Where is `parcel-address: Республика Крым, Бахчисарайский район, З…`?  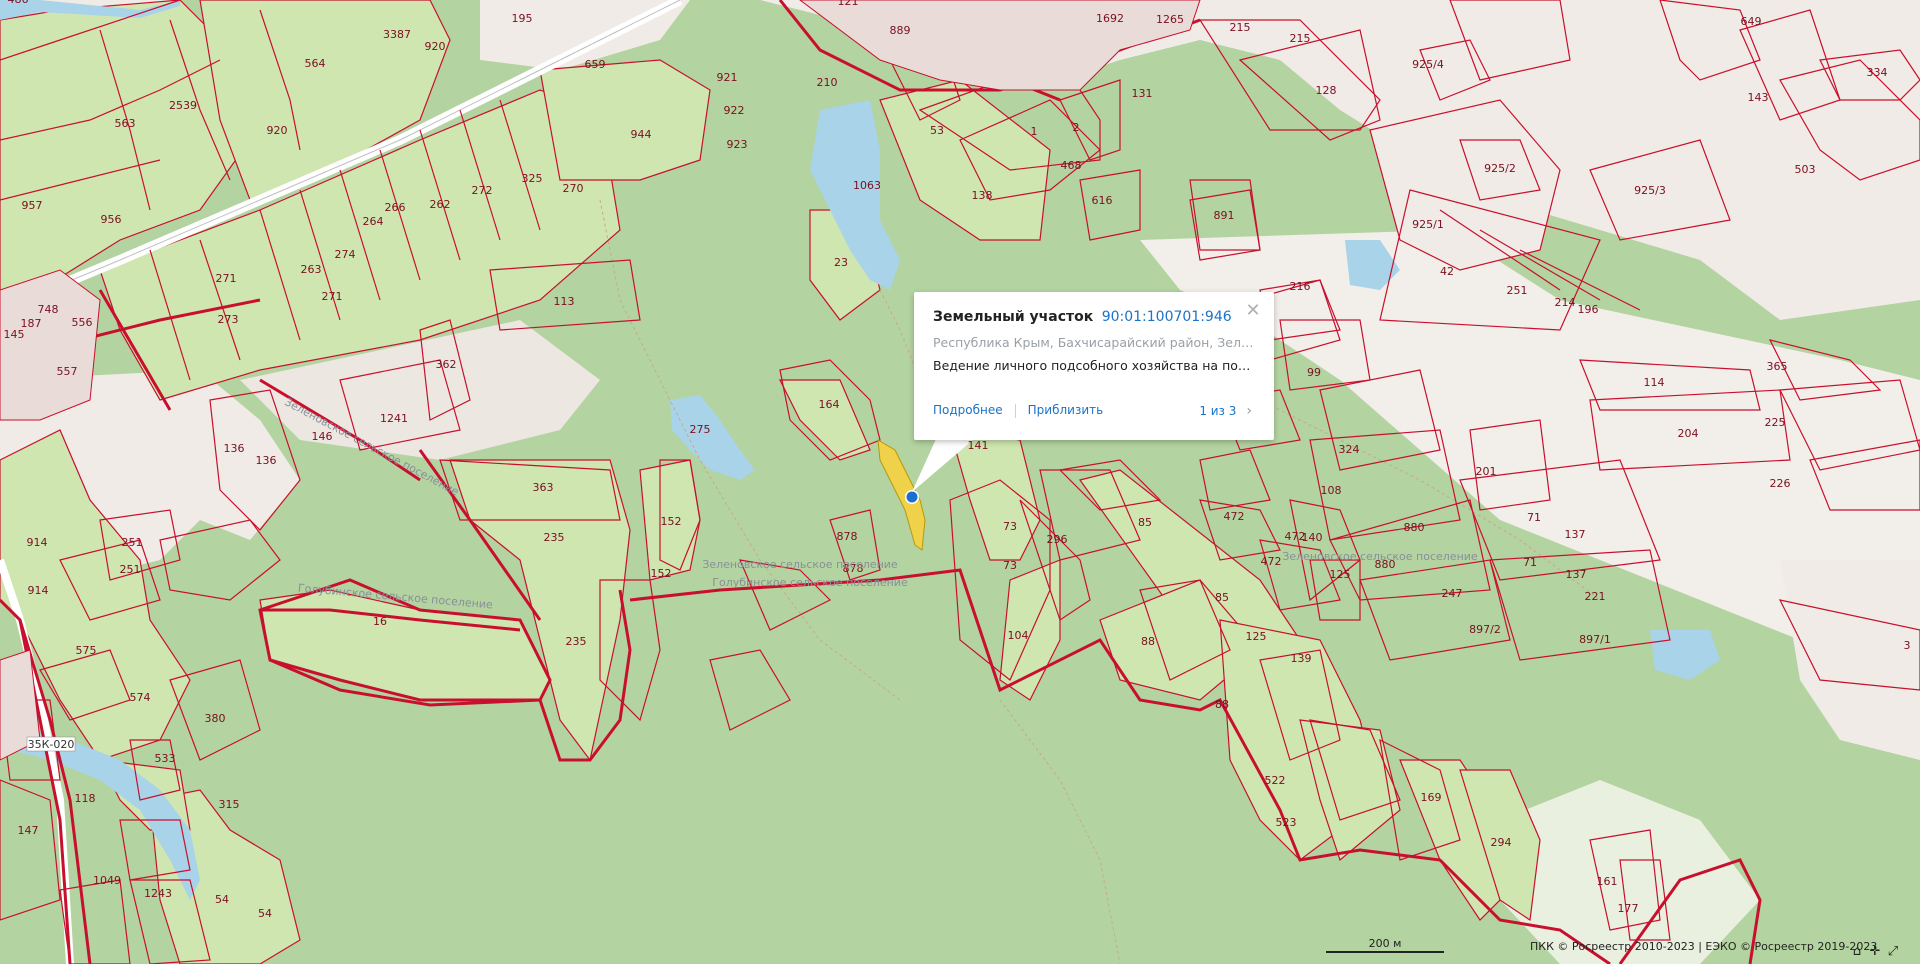
parcel-address: Республика Крым, Бахчисарайский район, З… is located at coordinates (1094, 342).